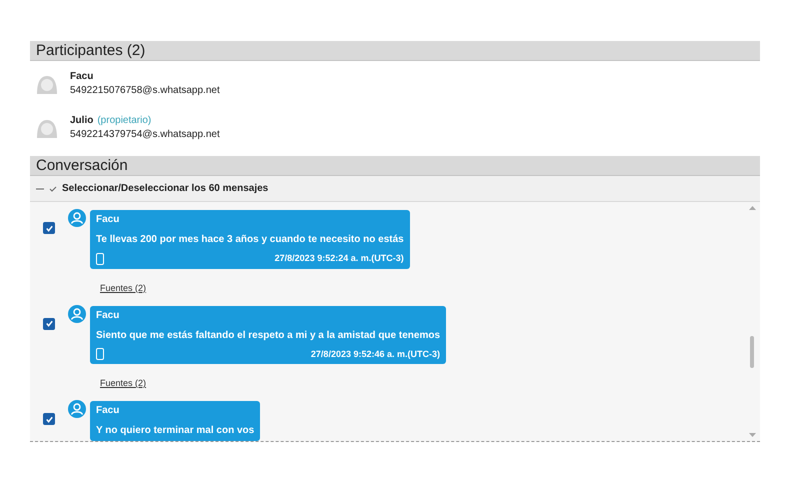 The height and width of the screenshot is (483, 790). What do you see at coordinates (82, 77) in the screenshot?
I see `participant-name: Facu` at bounding box center [82, 77].